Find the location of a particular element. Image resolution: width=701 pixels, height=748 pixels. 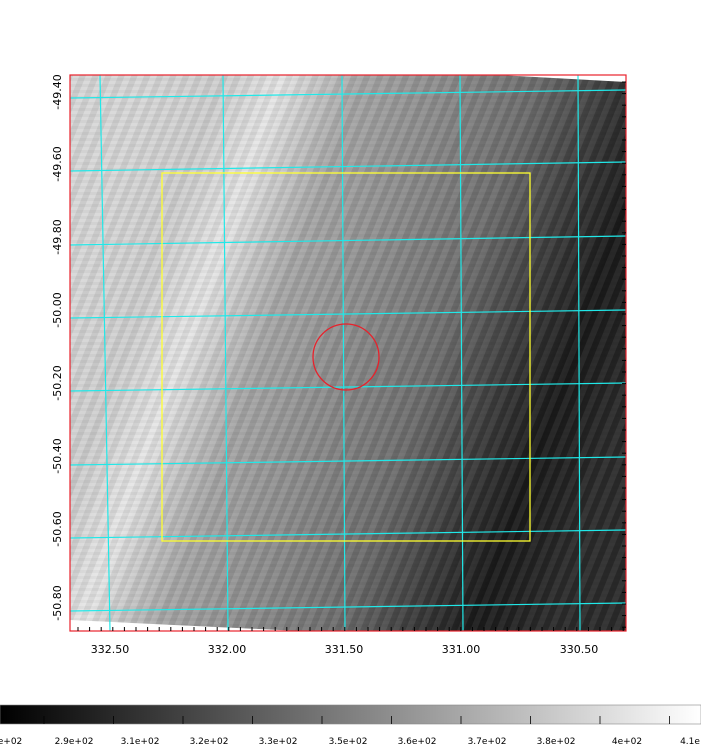

y-axis-label: -50.00 is located at coordinates (57, 309).